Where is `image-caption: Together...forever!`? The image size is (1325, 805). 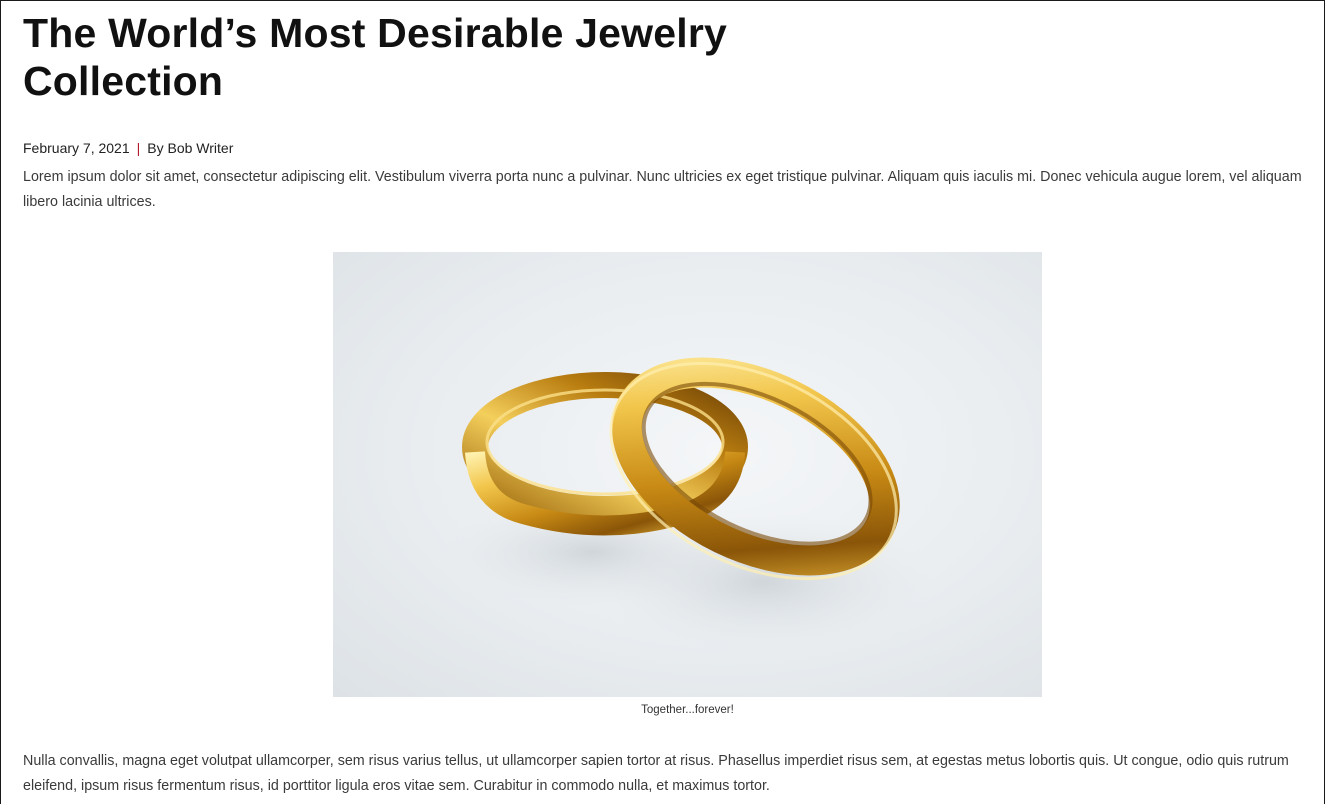 image-caption: Together...forever! is located at coordinates (687, 710).